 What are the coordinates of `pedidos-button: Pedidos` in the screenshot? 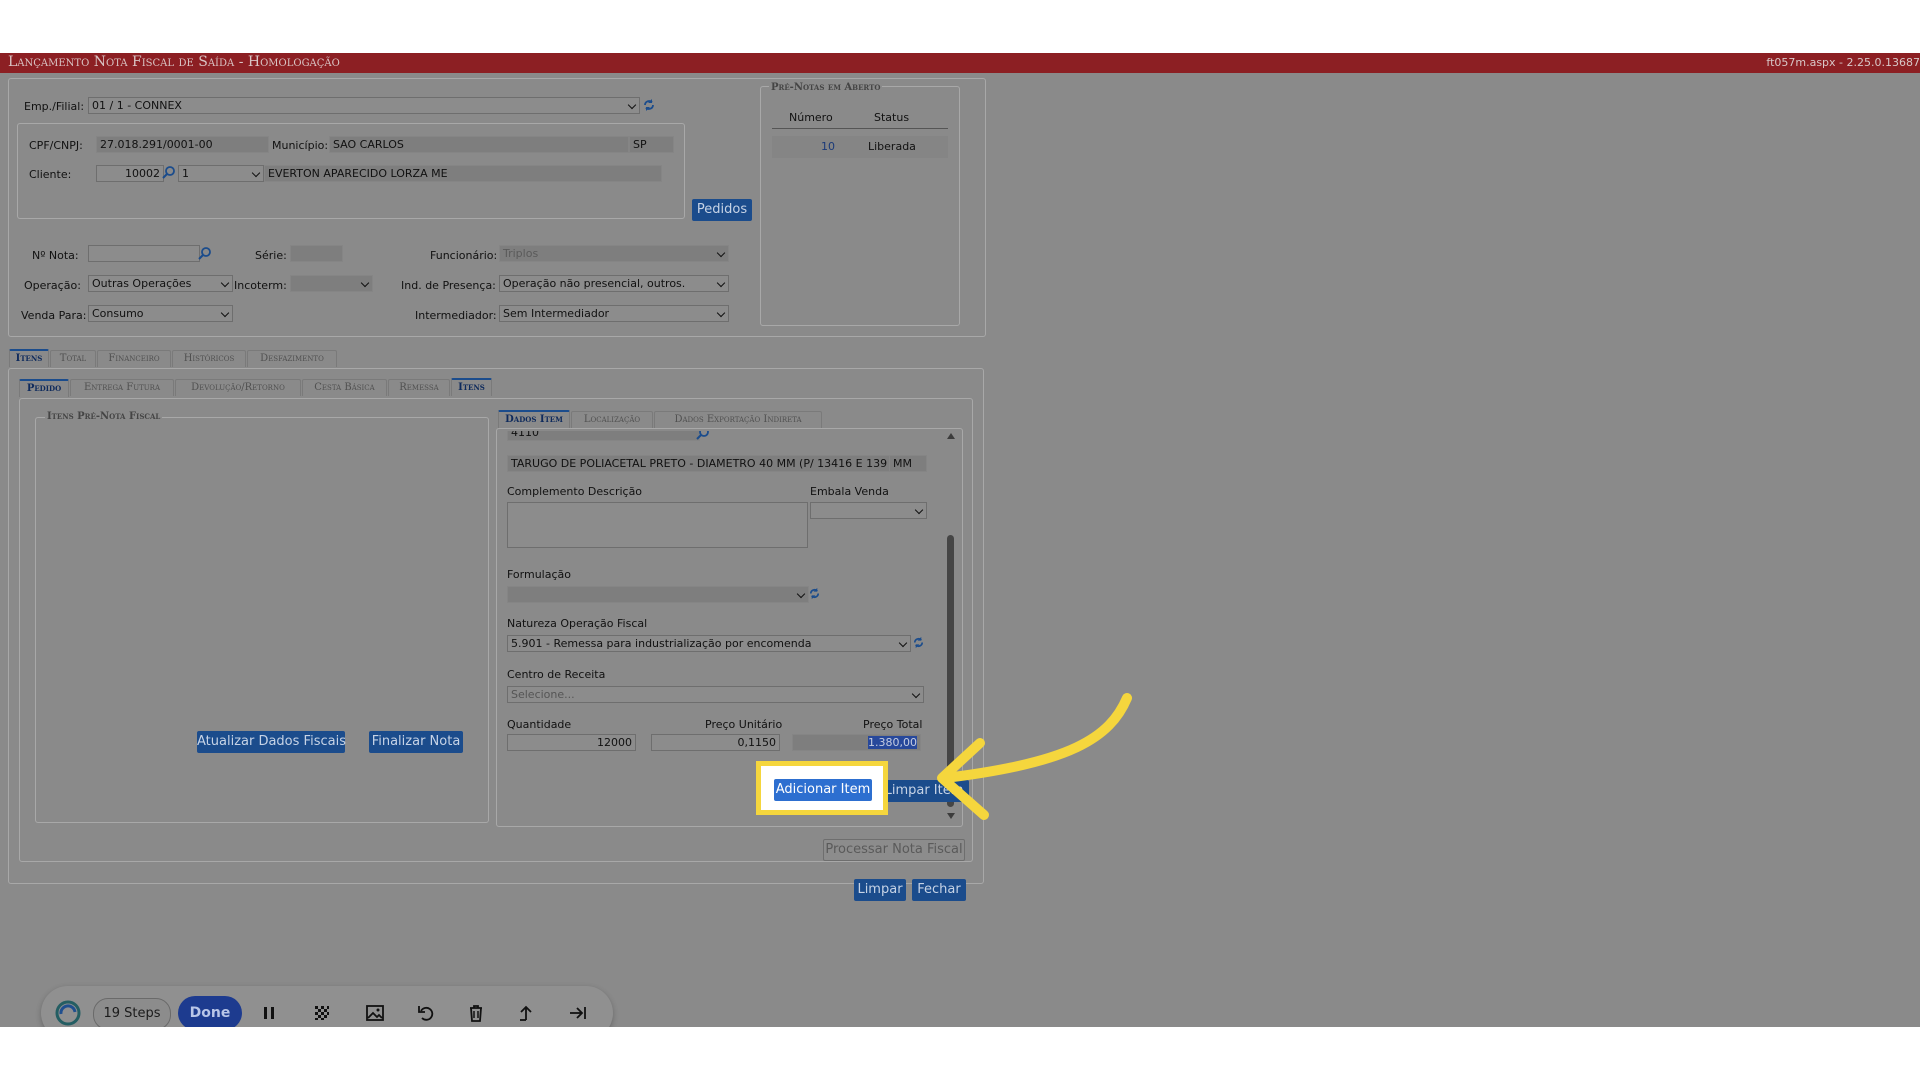 It's located at (722, 210).